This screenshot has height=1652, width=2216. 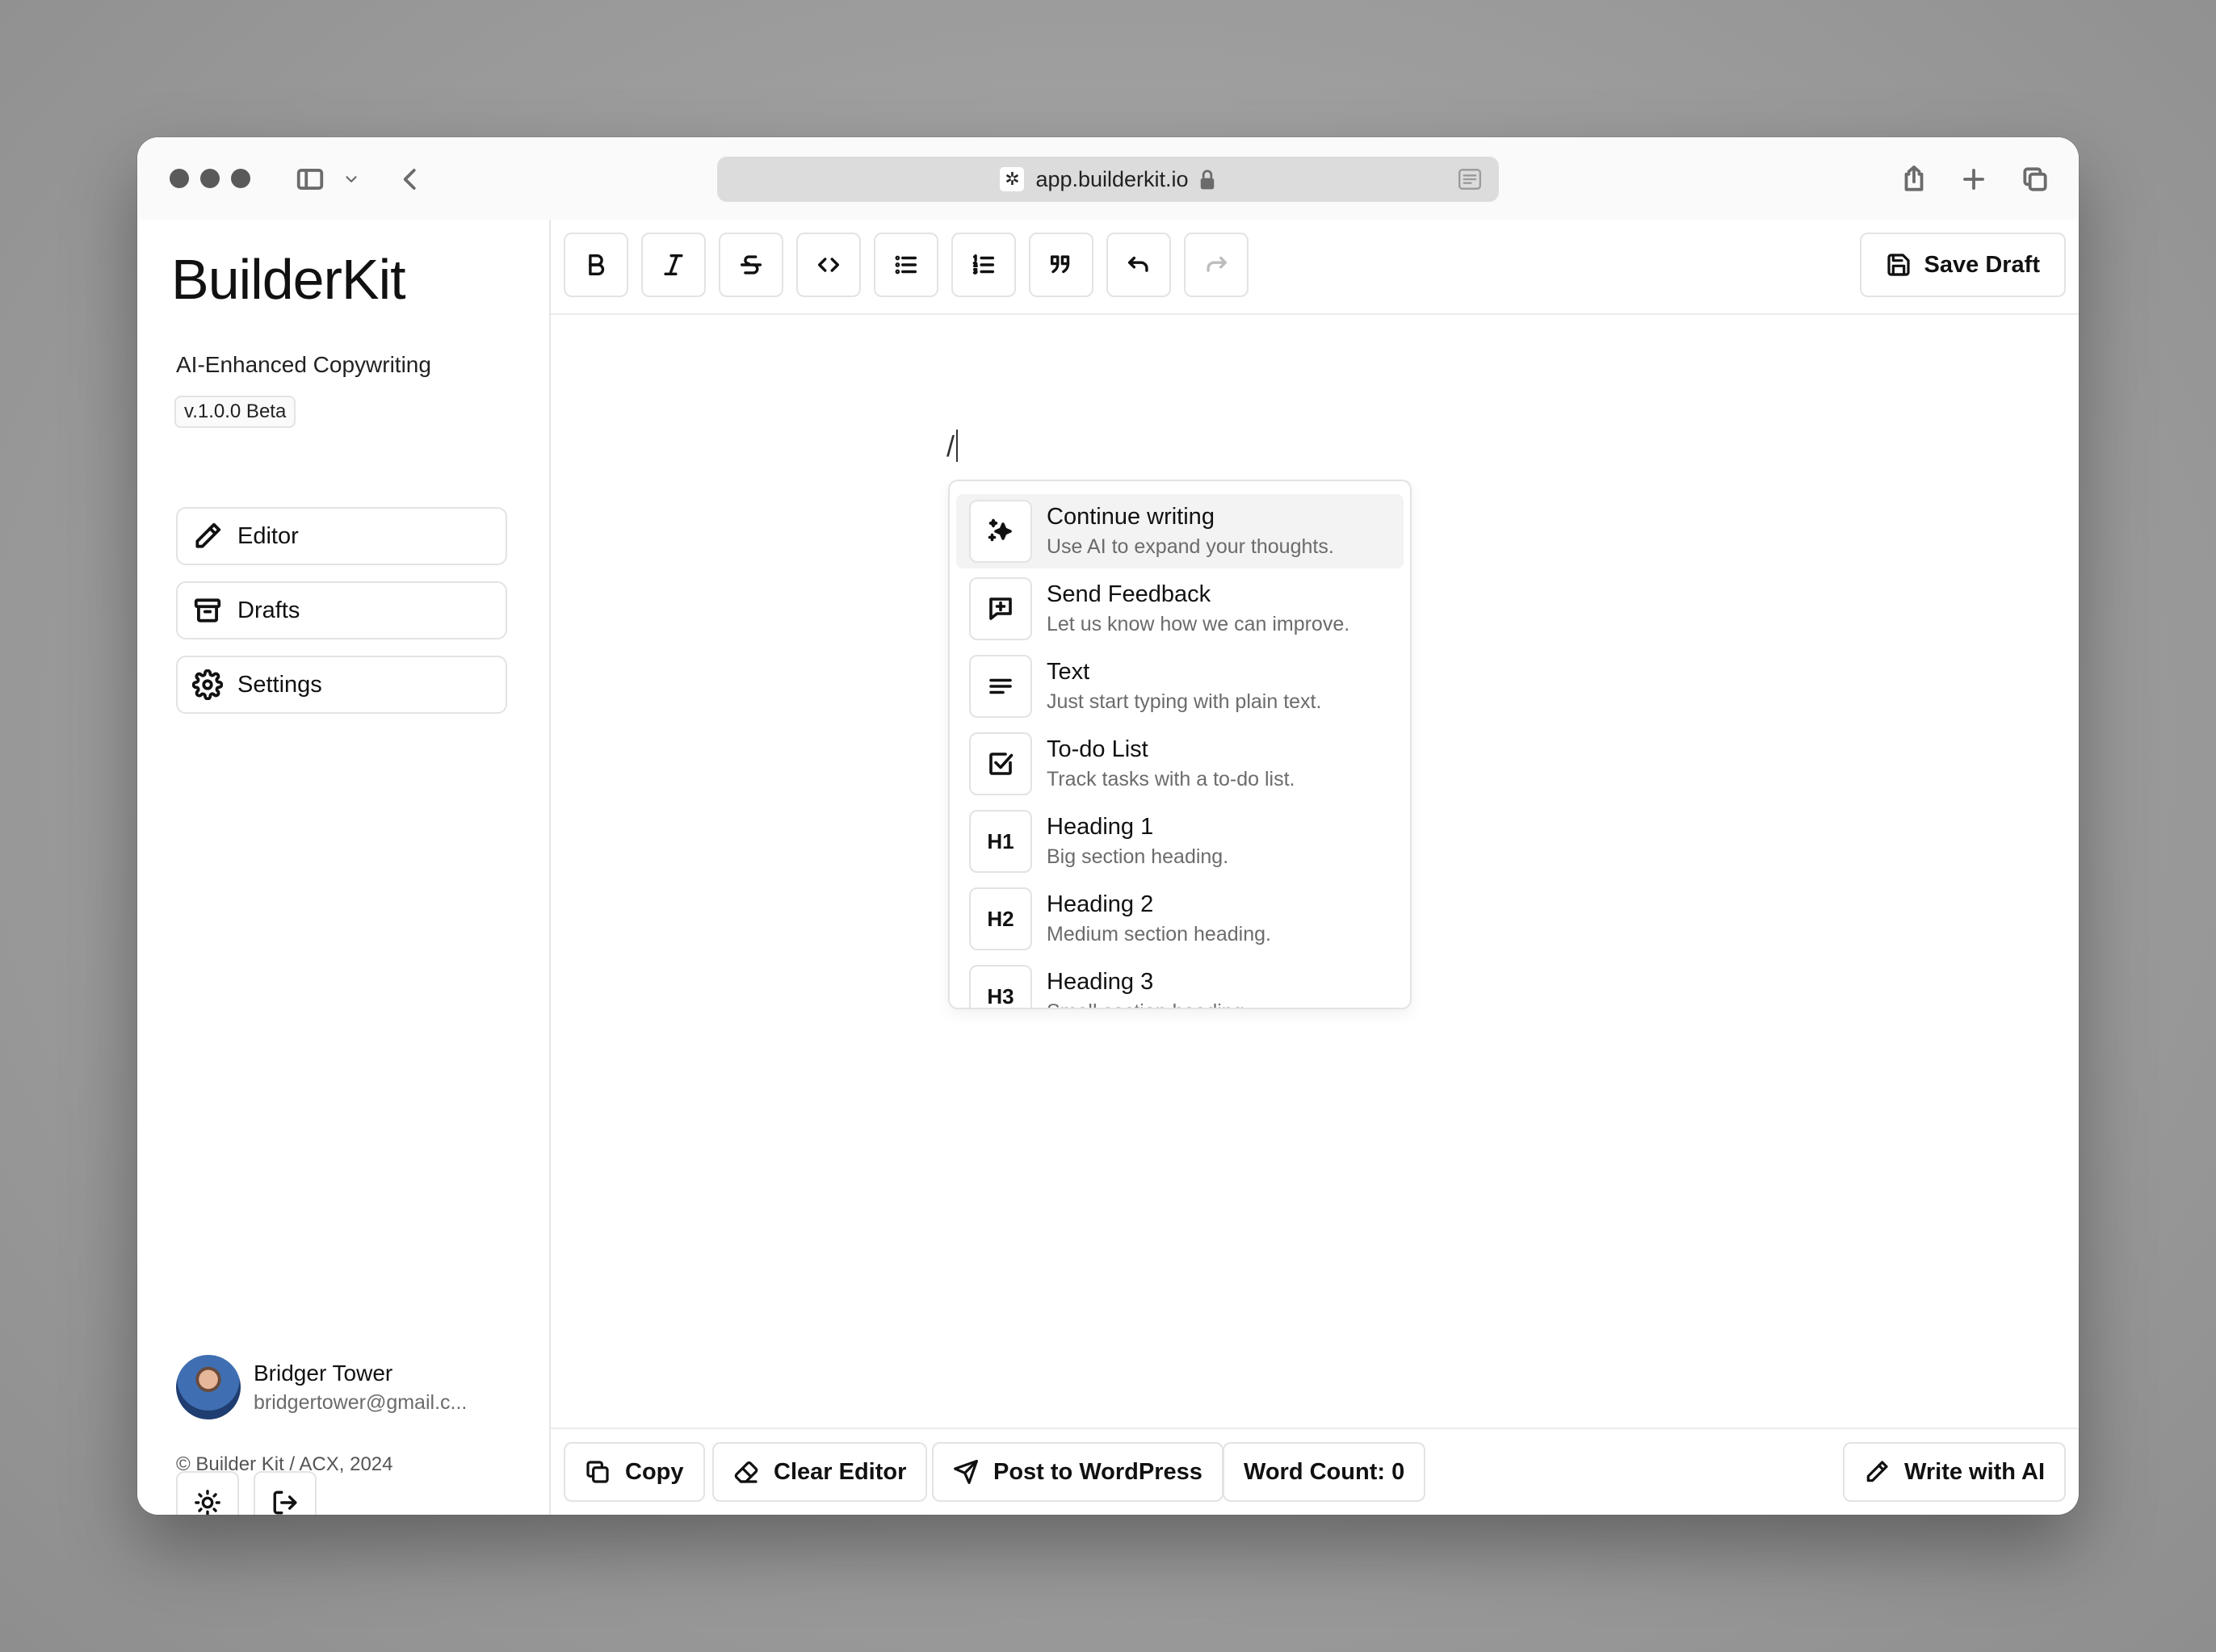 What do you see at coordinates (1100, 904) in the screenshot?
I see `menu-item-title: Heading 2` at bounding box center [1100, 904].